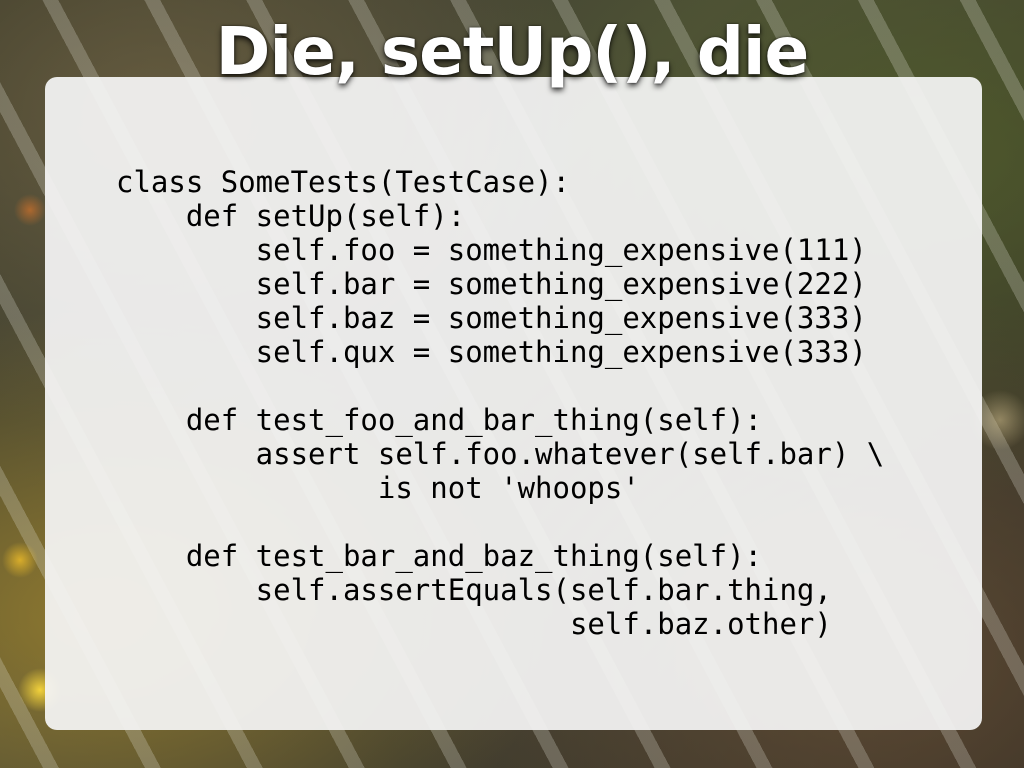  I want to click on code-line: def setUp(self):, so click(291, 216).